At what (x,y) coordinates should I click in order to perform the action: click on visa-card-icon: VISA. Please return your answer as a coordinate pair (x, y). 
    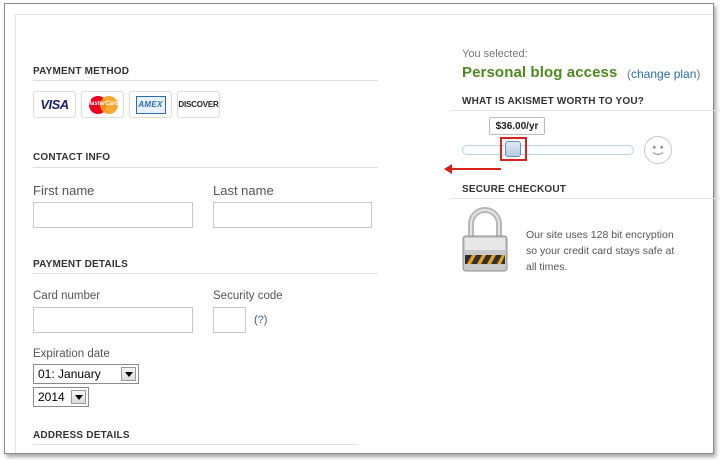
    Looking at the image, I should click on (54, 104).